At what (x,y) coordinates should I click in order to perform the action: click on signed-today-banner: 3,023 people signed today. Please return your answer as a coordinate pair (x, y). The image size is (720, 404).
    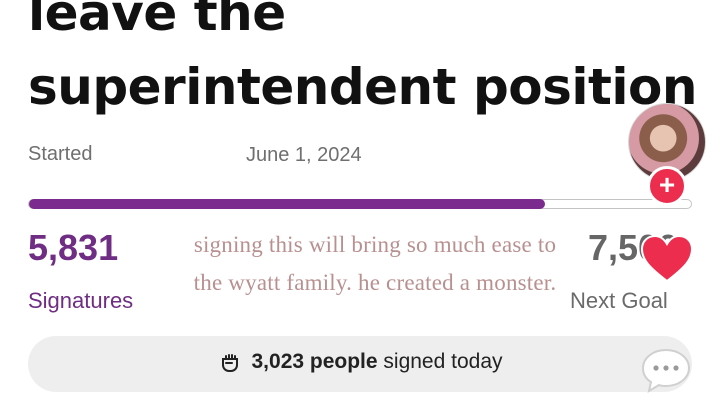
    Looking at the image, I should click on (360, 364).